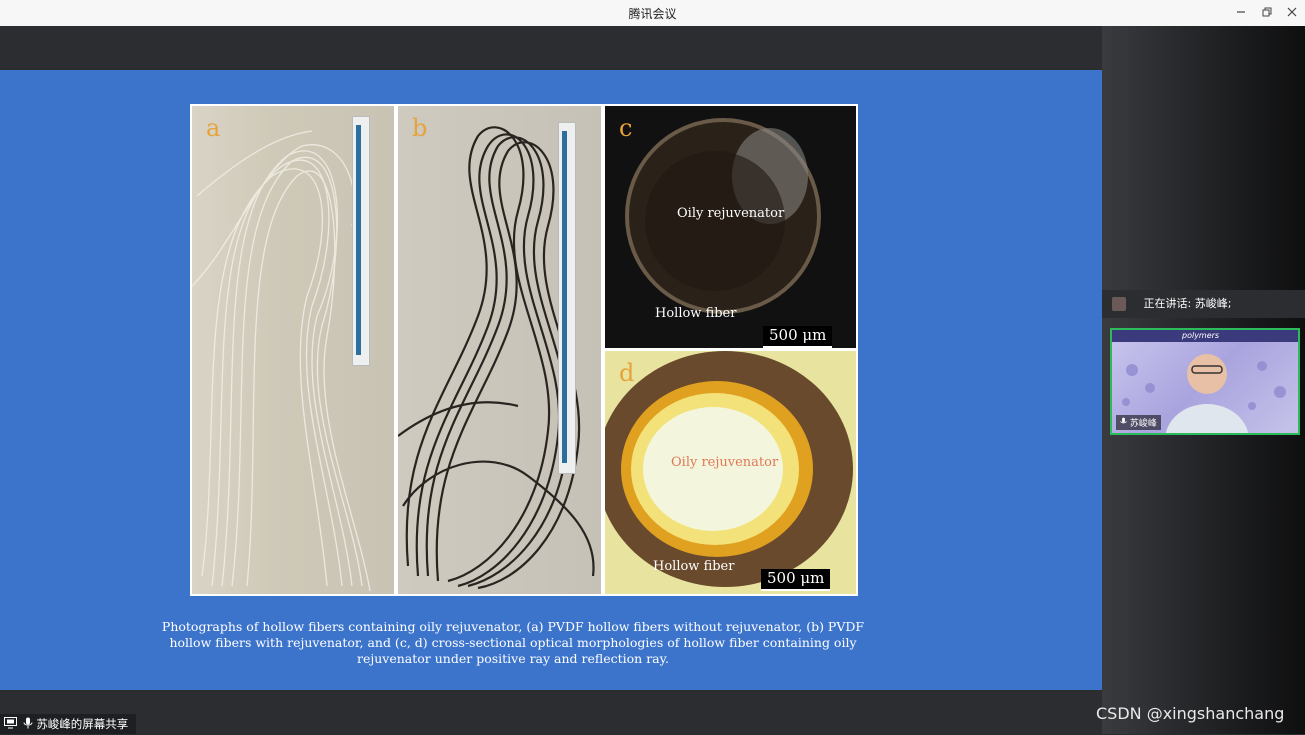 This screenshot has width=1305, height=735. Describe the element at coordinates (626, 128) in the screenshot. I see `panel-label-c: c` at that location.